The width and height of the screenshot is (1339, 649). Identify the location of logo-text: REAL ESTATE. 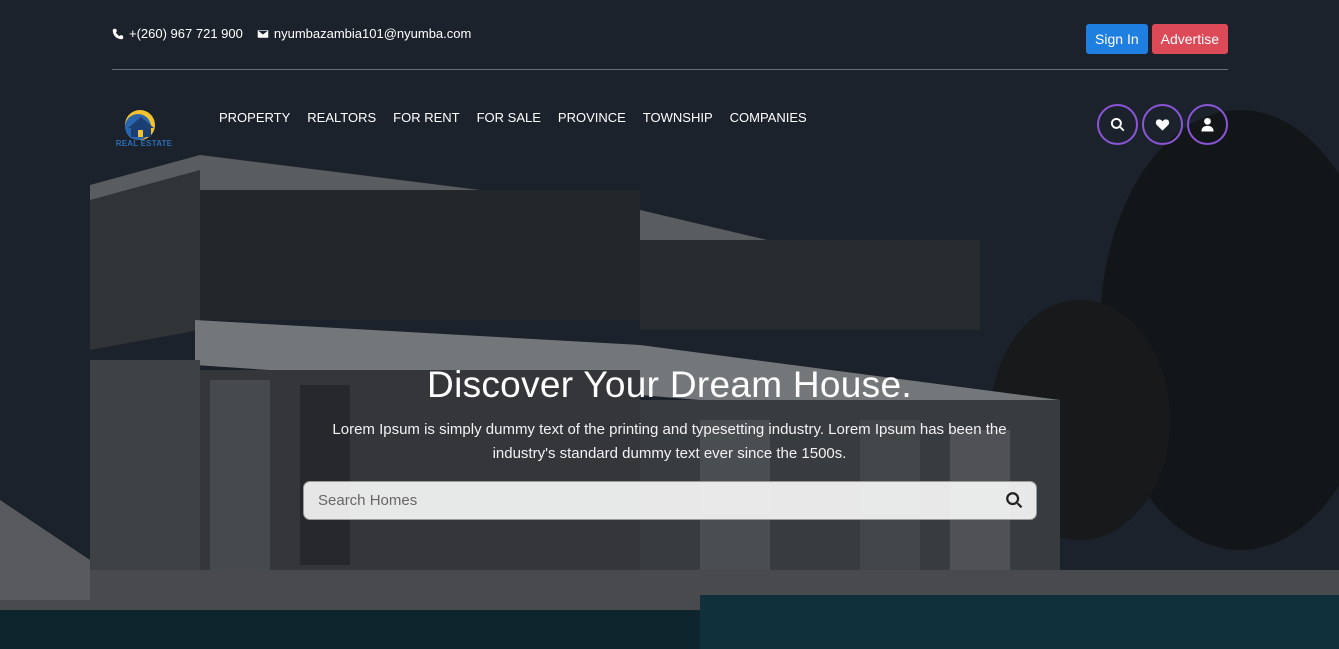
(144, 143).